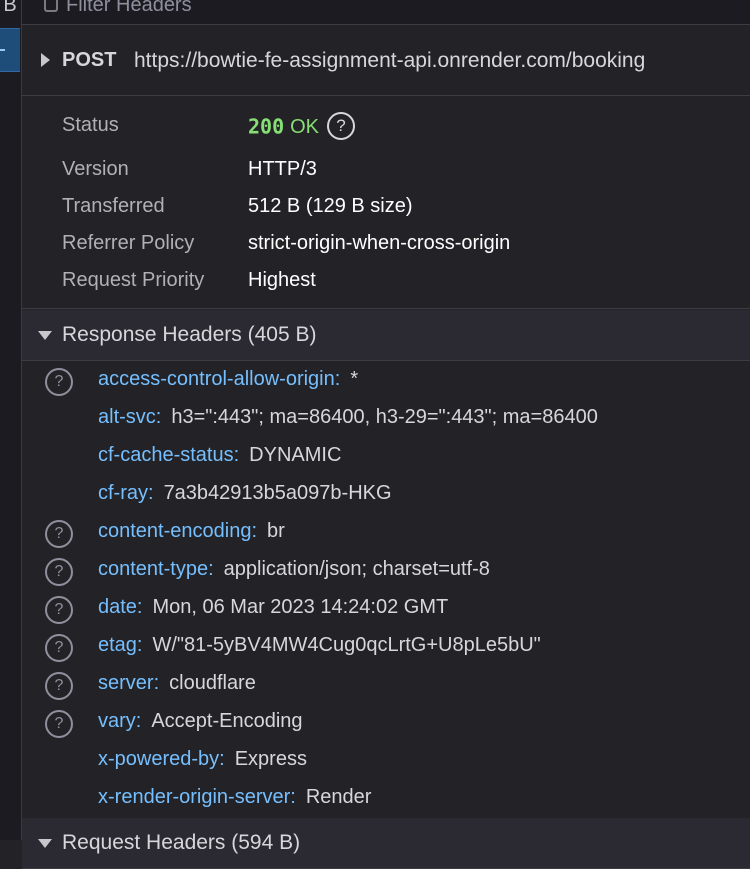 This screenshot has width=750, height=869. I want to click on filter-headers-input, so click(366, 10).